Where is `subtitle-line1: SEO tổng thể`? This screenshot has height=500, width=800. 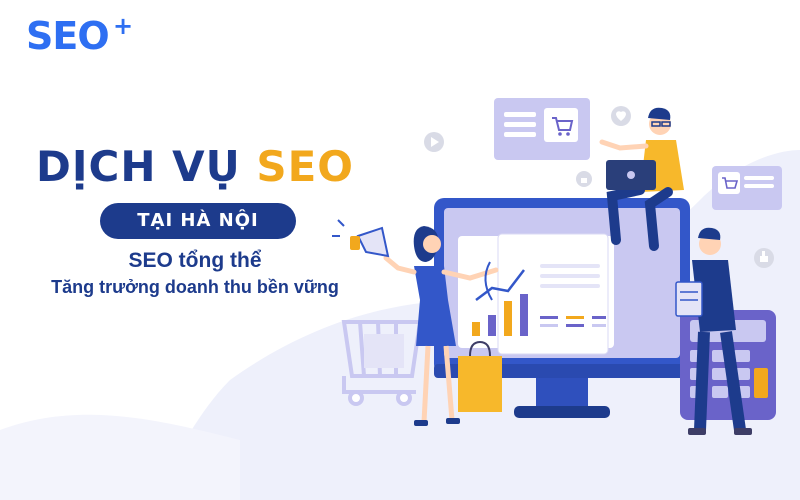
subtitle-line1: SEO tổng thể is located at coordinates (195, 260).